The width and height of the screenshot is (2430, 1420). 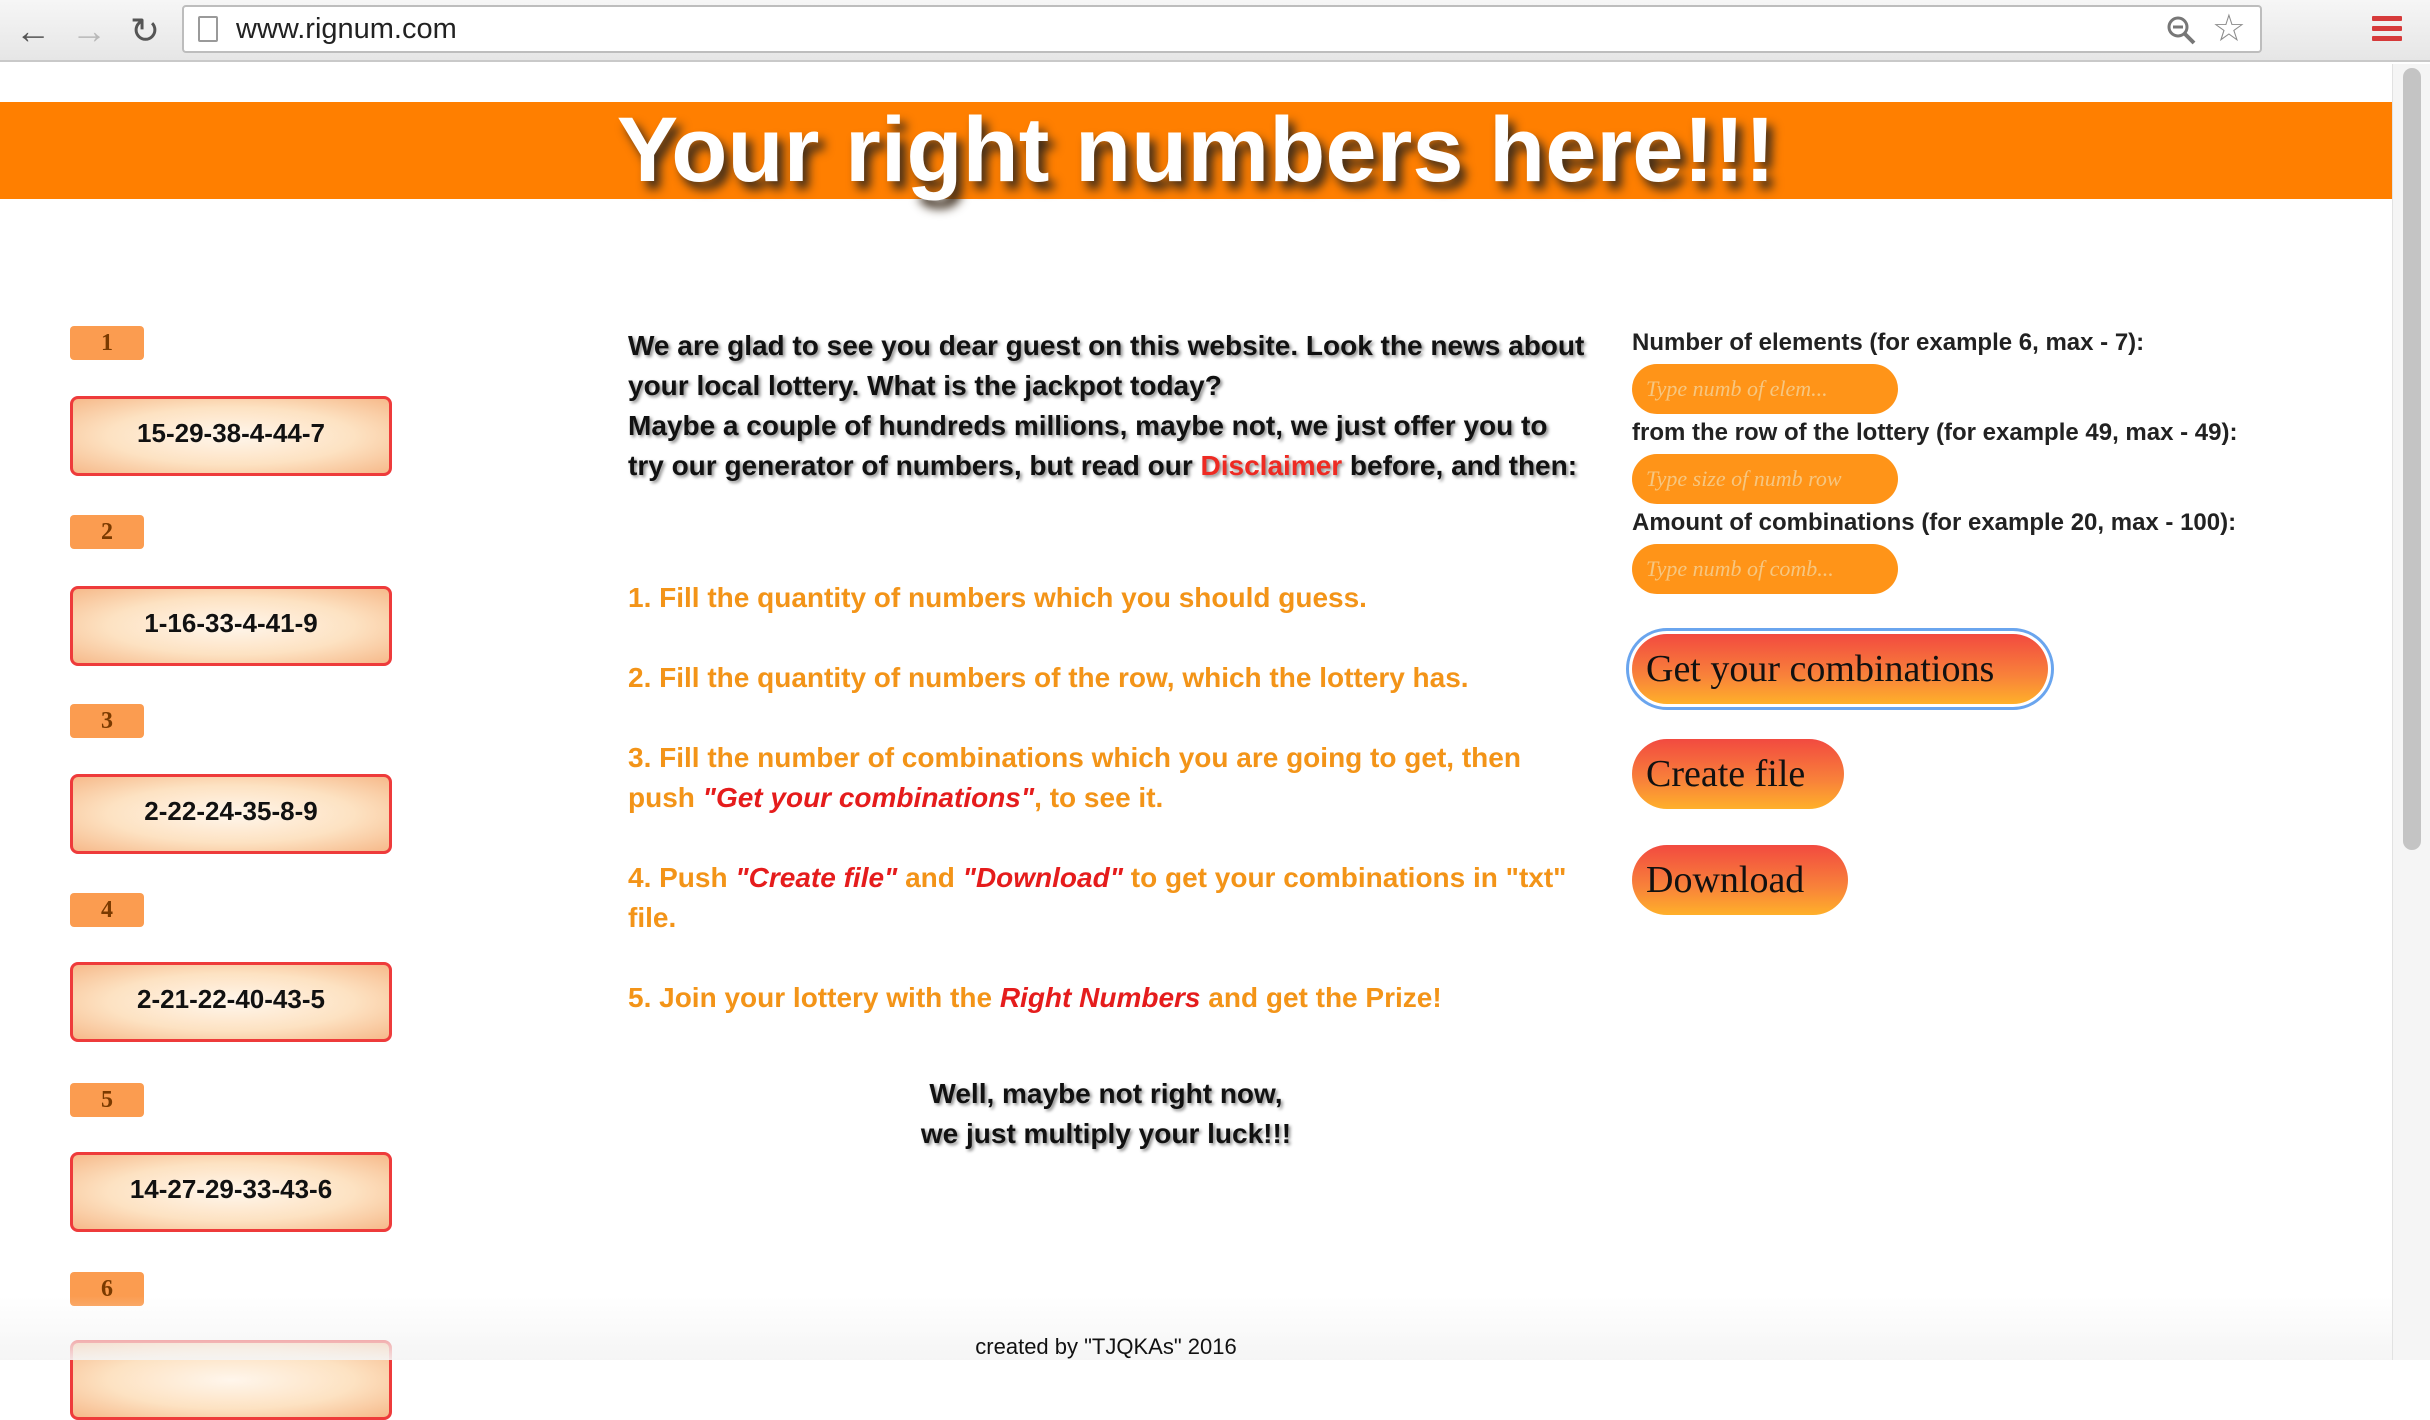 What do you see at coordinates (208, 29) in the screenshot?
I see `page-icon` at bounding box center [208, 29].